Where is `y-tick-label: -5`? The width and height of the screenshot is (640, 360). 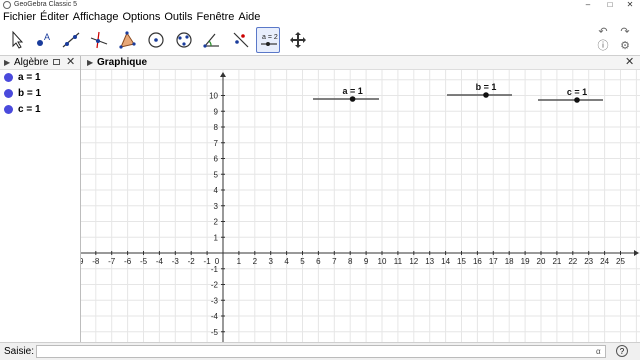 y-tick-label: -5 is located at coordinates (215, 332).